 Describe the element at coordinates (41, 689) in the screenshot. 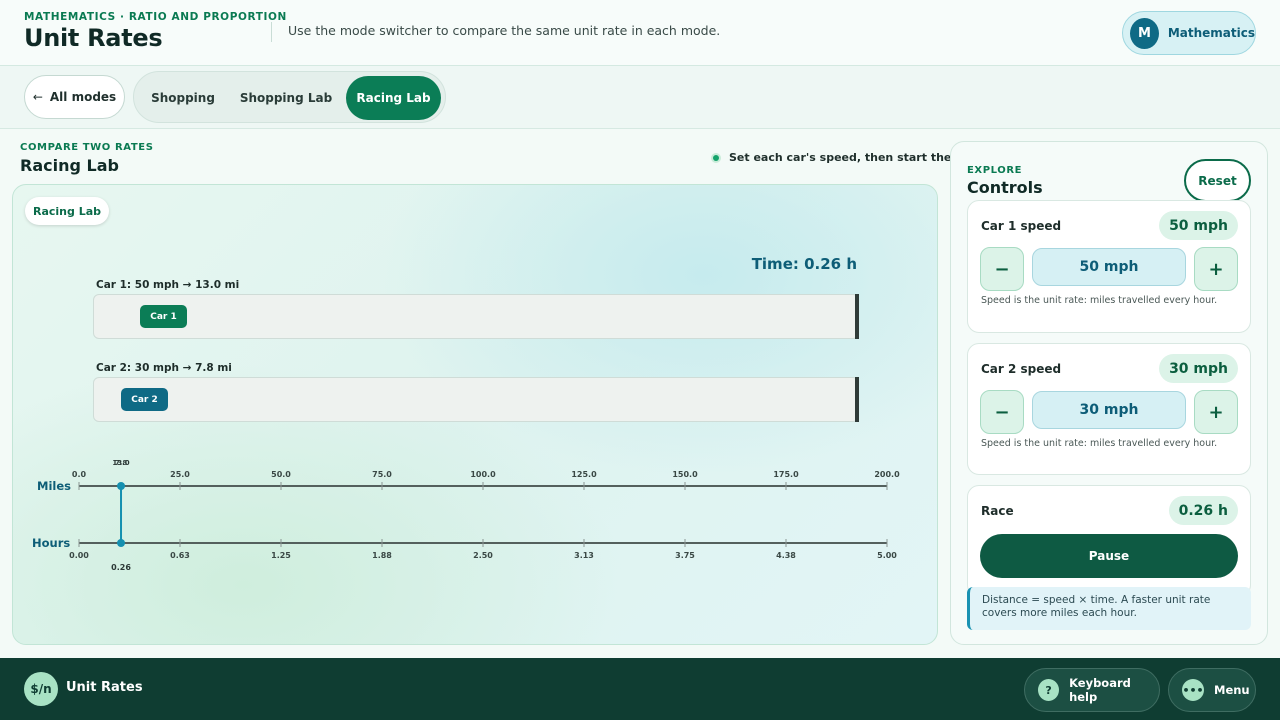

I see `app-logo-icon: $/n` at that location.